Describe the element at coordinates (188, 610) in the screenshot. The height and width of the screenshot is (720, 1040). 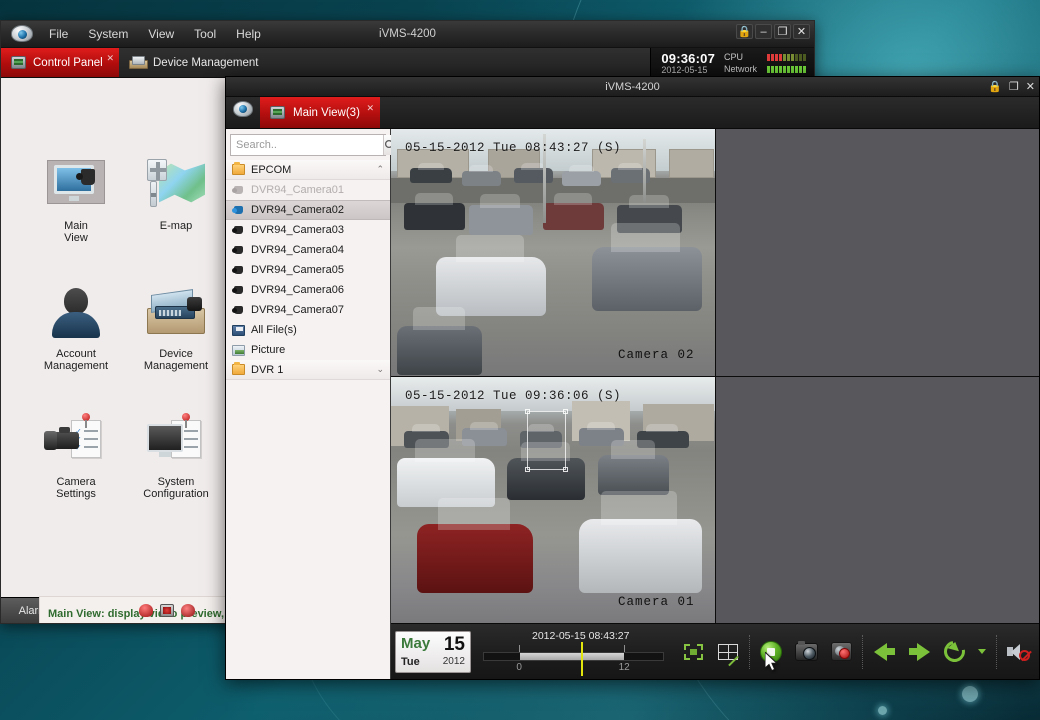
I see `motion-alarm-icon` at that location.